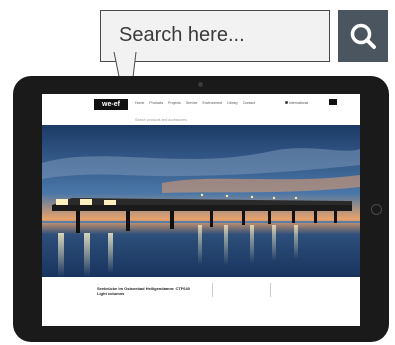 The height and width of the screenshot is (345, 395). I want to click on nav-item: Products, so click(156, 103).